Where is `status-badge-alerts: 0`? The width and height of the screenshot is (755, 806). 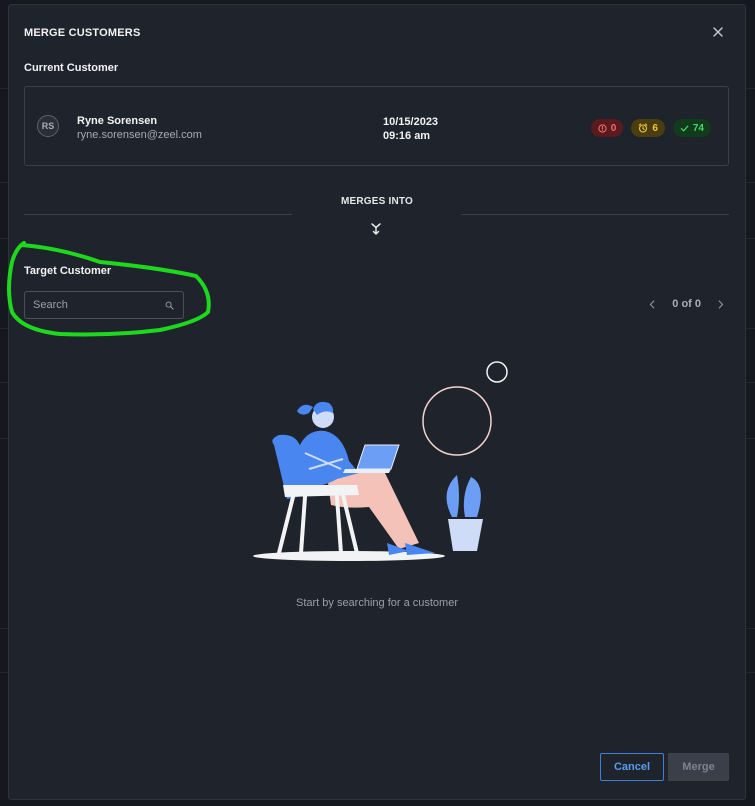 status-badge-alerts: 0 is located at coordinates (607, 128).